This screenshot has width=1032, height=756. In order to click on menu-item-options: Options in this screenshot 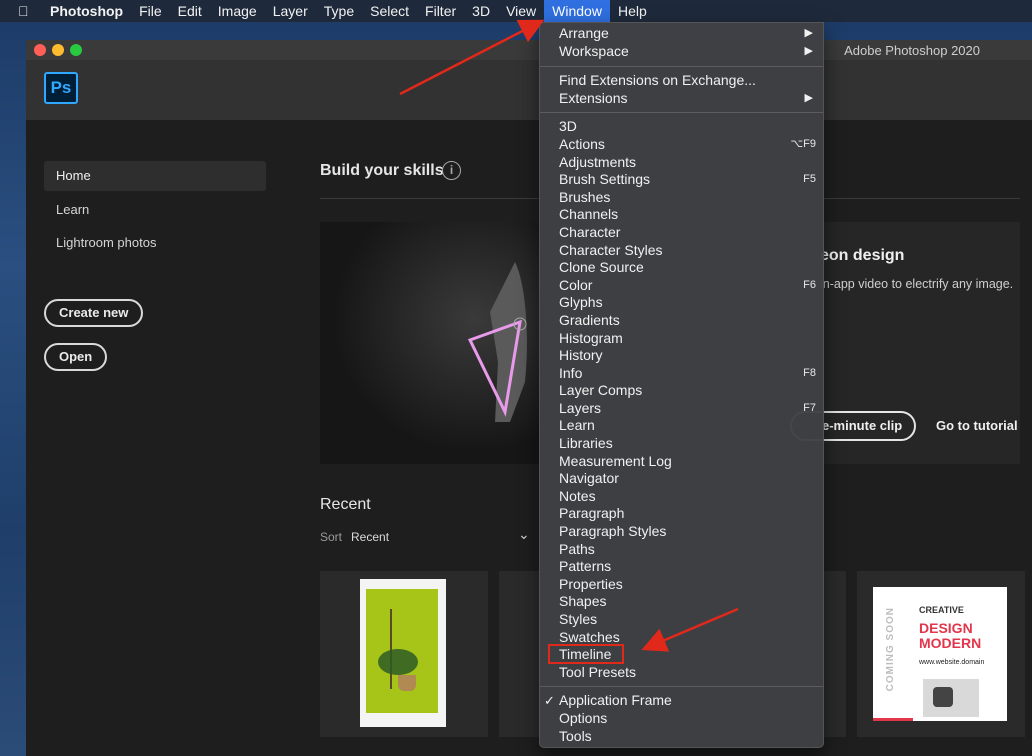, I will do `click(681, 719)`.